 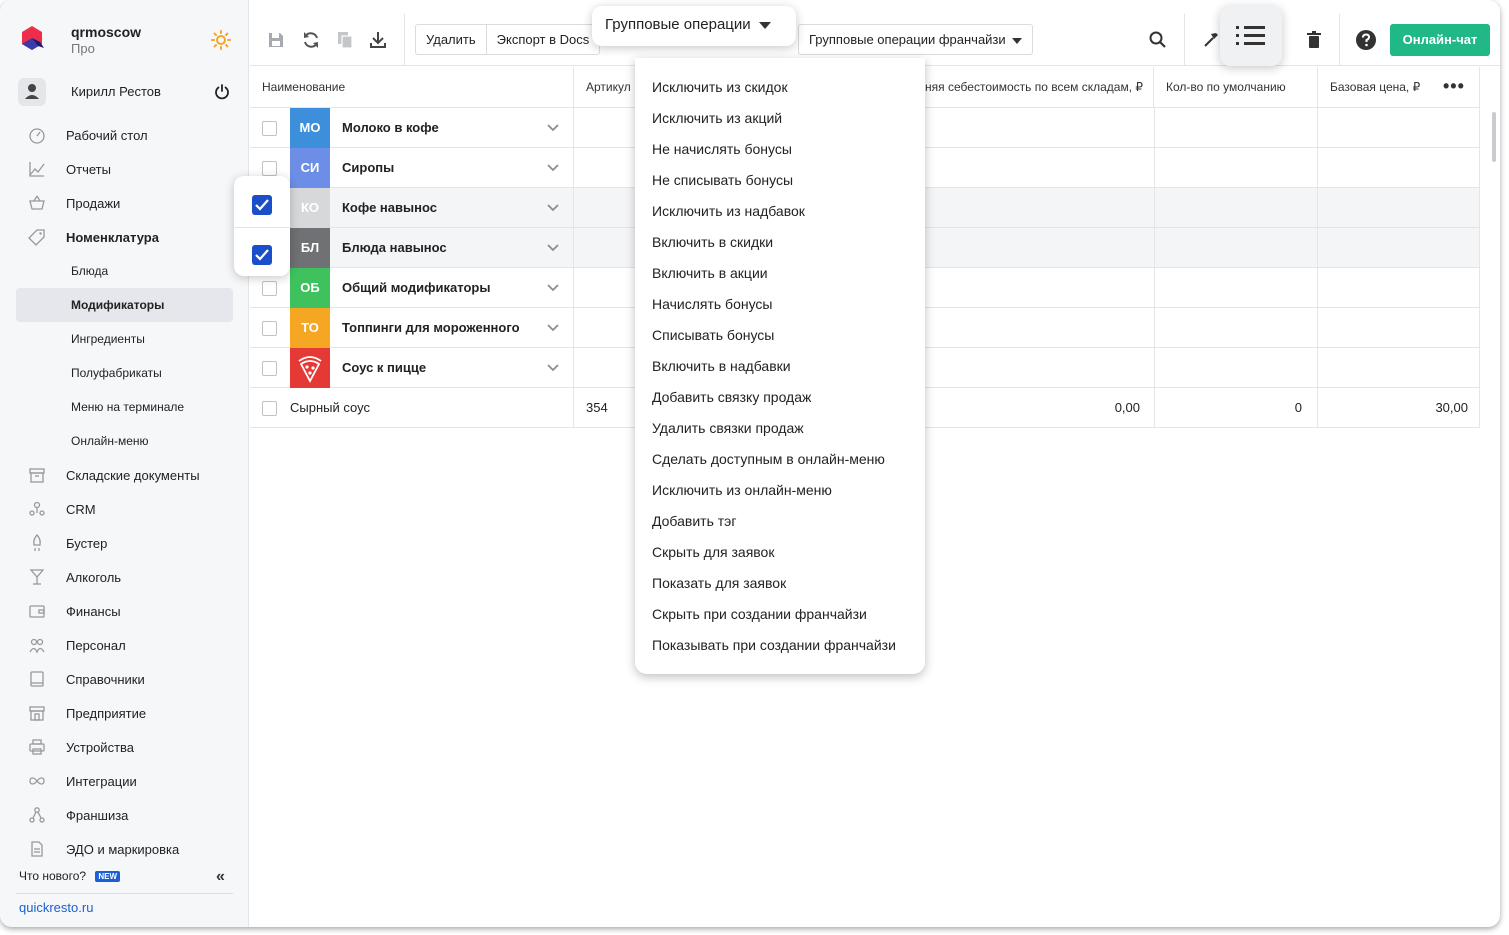 I want to click on menu-item: Добавить связку продаж, so click(x=731, y=397).